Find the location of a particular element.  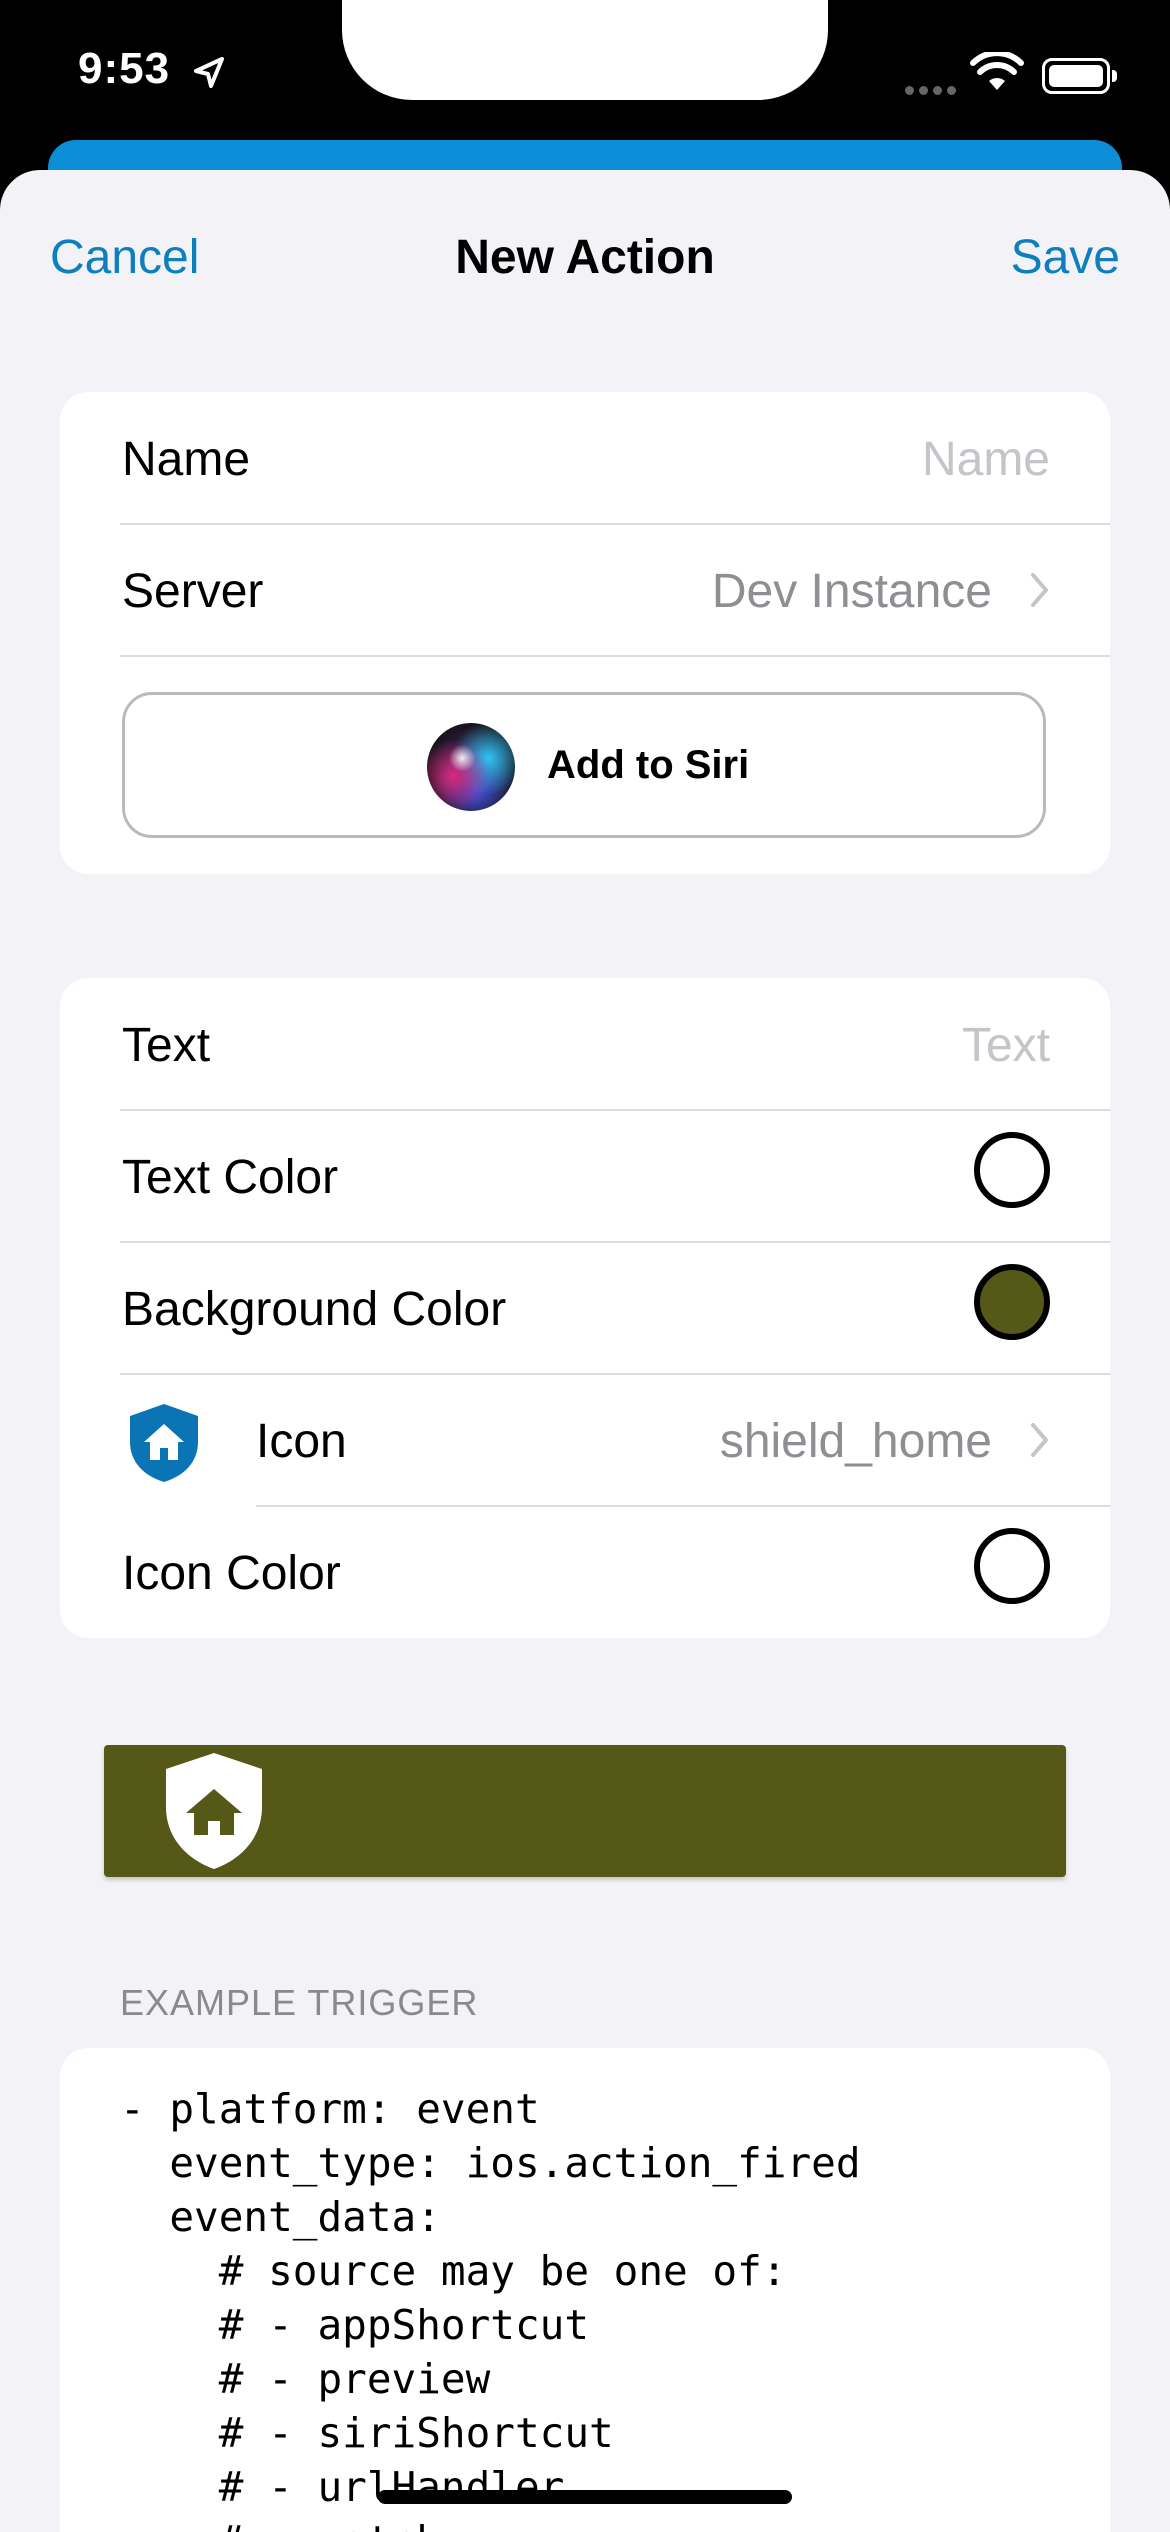

location-arrow-icon is located at coordinates (209, 72).